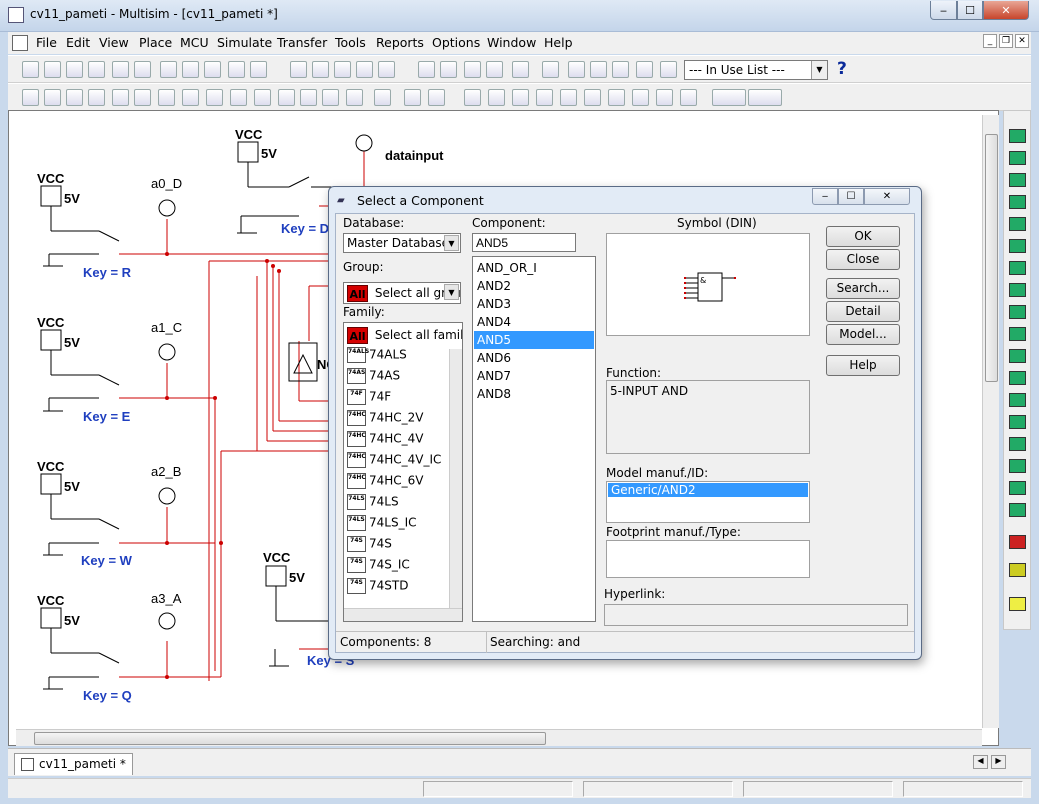 The height and width of the screenshot is (804, 1039). Describe the element at coordinates (1017, 466) in the screenshot. I see `agilent-multimeter-icon` at that location.